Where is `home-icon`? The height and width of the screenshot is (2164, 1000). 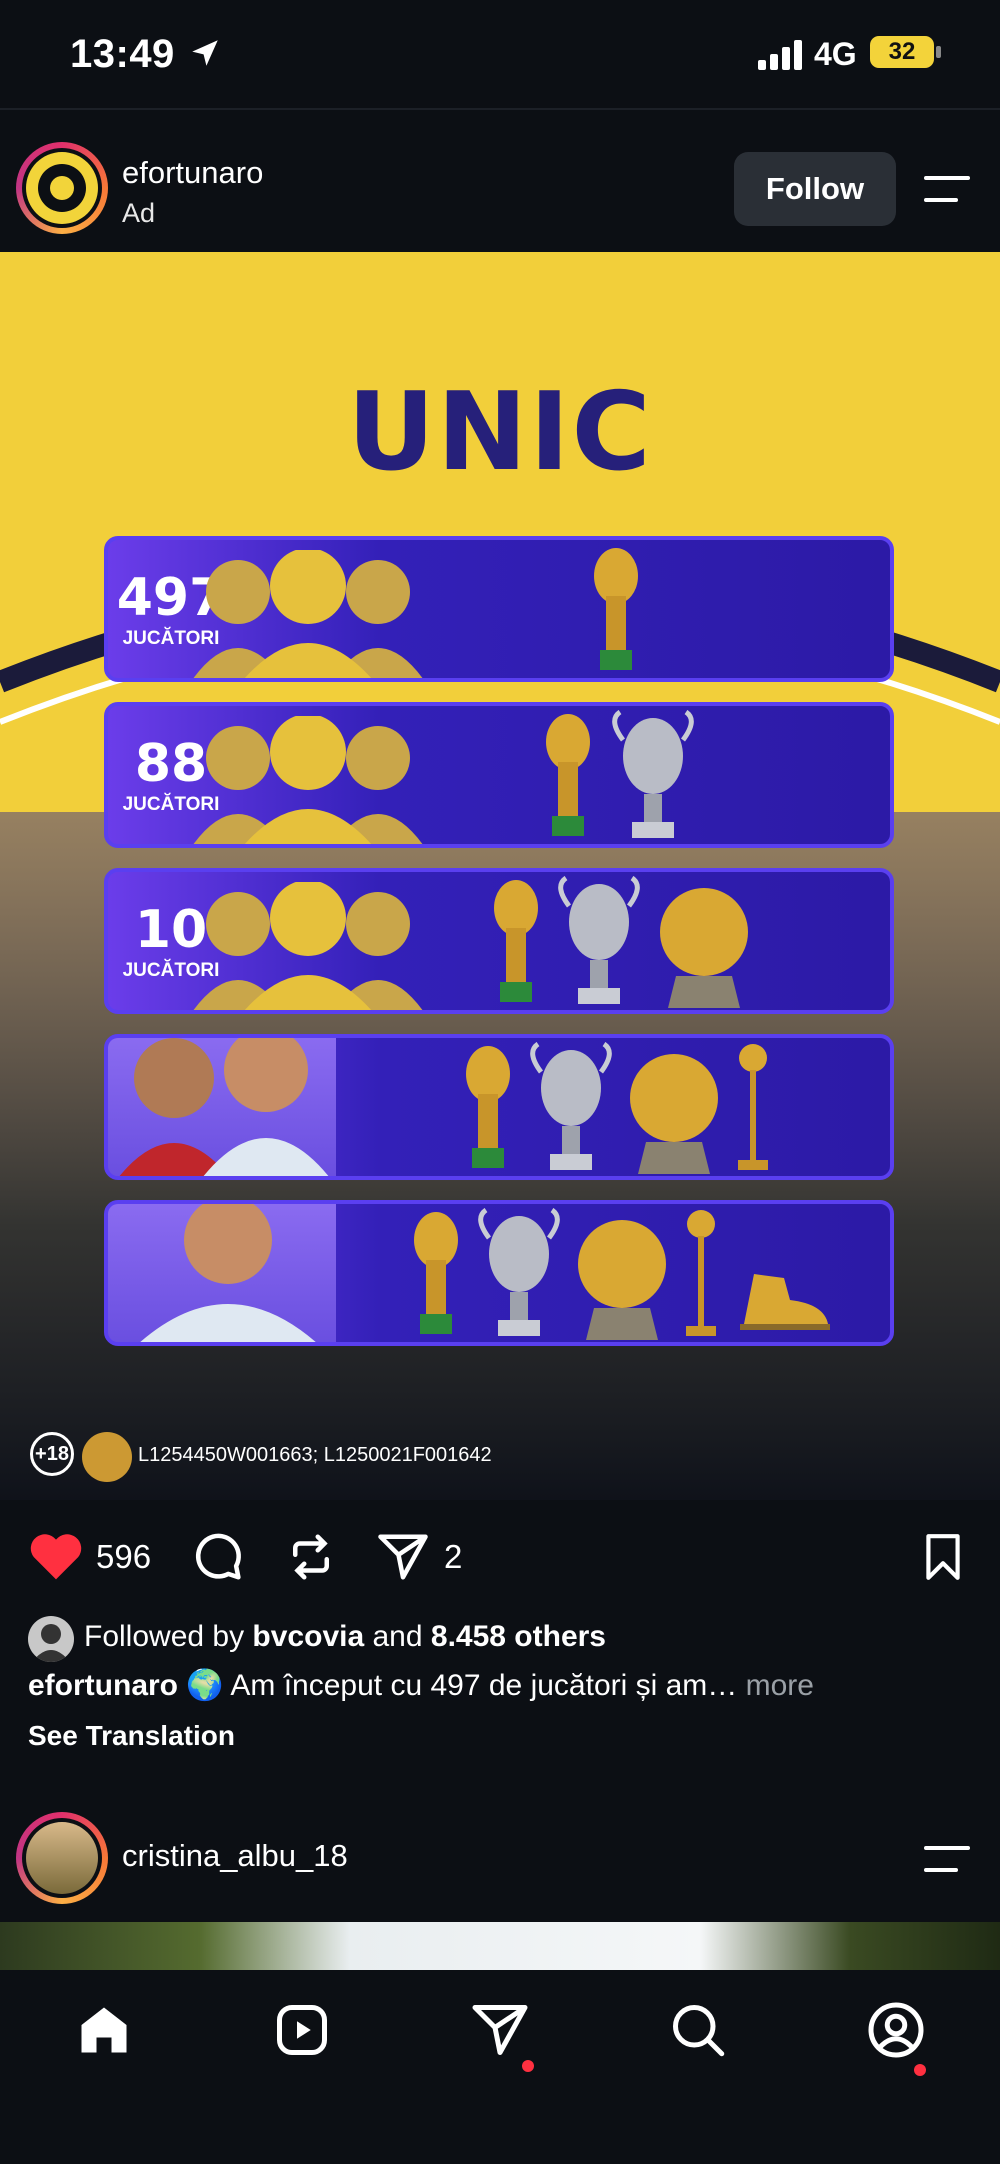 home-icon is located at coordinates (104, 2030).